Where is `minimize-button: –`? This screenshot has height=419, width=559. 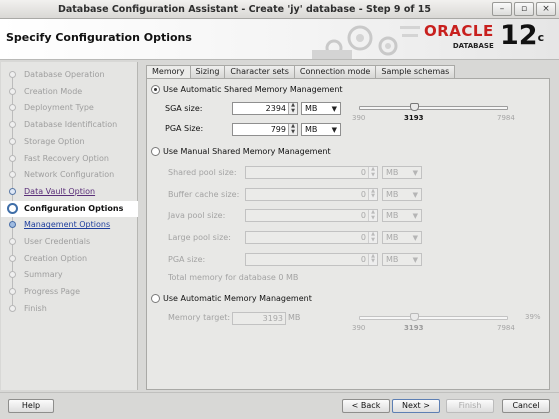
minimize-button: – is located at coordinates (502, 9).